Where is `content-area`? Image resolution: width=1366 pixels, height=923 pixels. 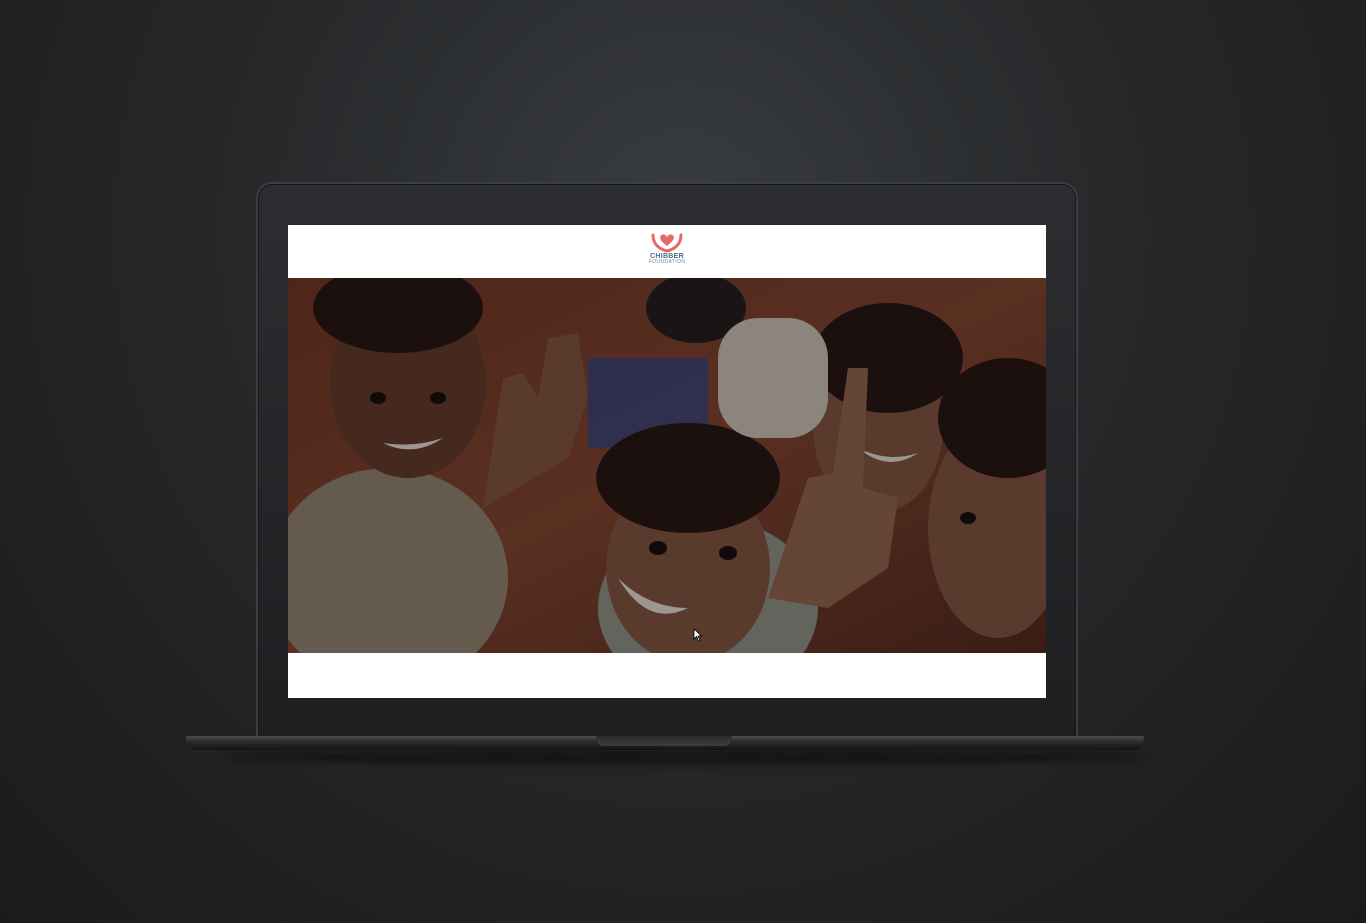
content-area is located at coordinates (667, 675).